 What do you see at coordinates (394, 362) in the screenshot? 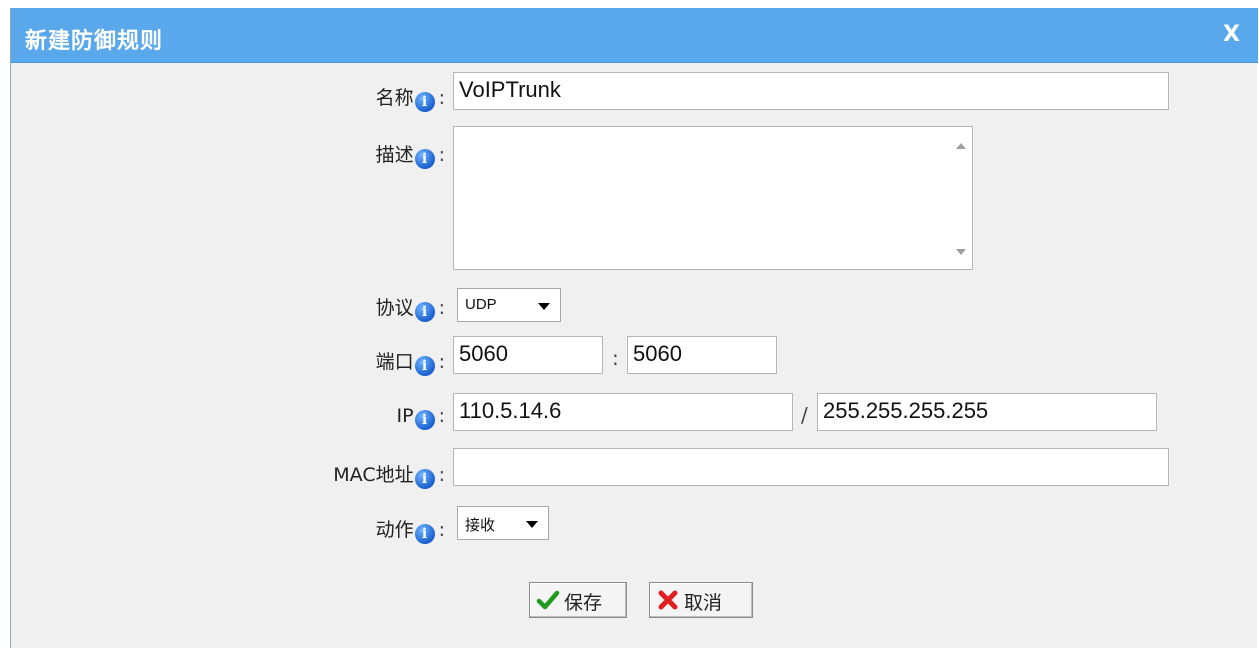
I see `port-label: 端口` at bounding box center [394, 362].